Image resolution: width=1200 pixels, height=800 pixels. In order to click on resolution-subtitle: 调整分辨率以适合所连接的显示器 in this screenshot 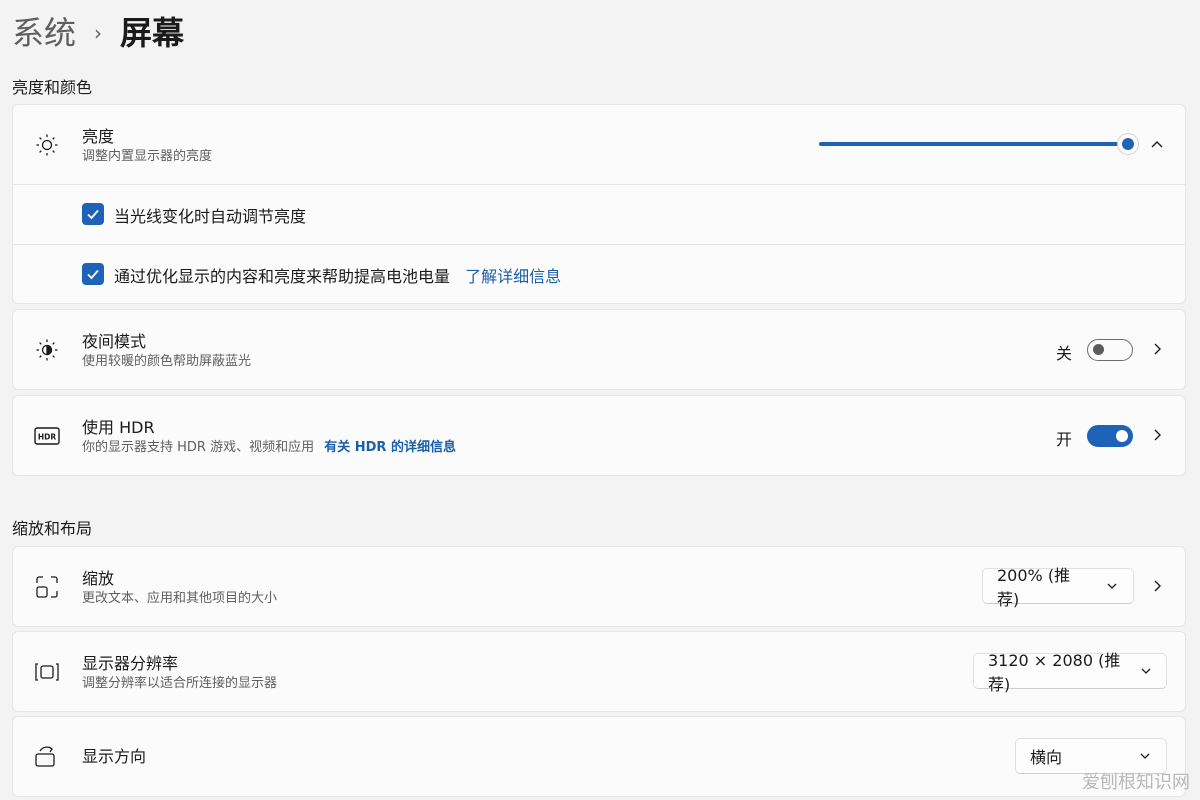, I will do `click(180, 683)`.